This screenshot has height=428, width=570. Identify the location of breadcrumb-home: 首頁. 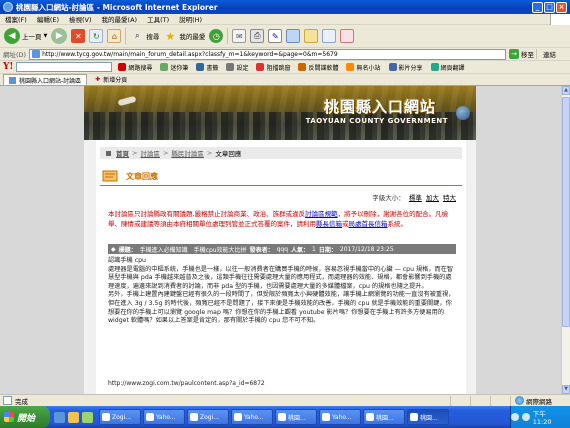
(122, 153).